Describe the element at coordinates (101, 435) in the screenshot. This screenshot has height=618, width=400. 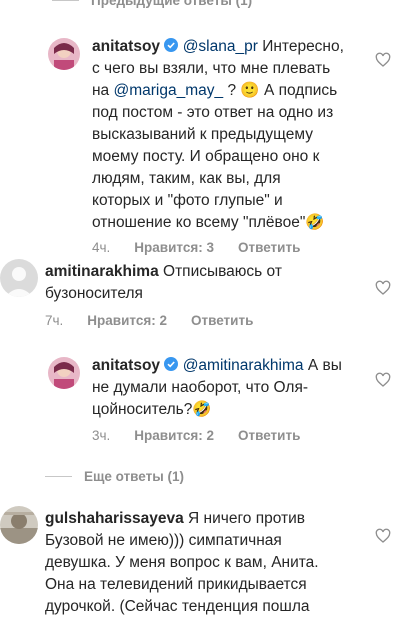
I see `timestamp: 3ч.` at that location.